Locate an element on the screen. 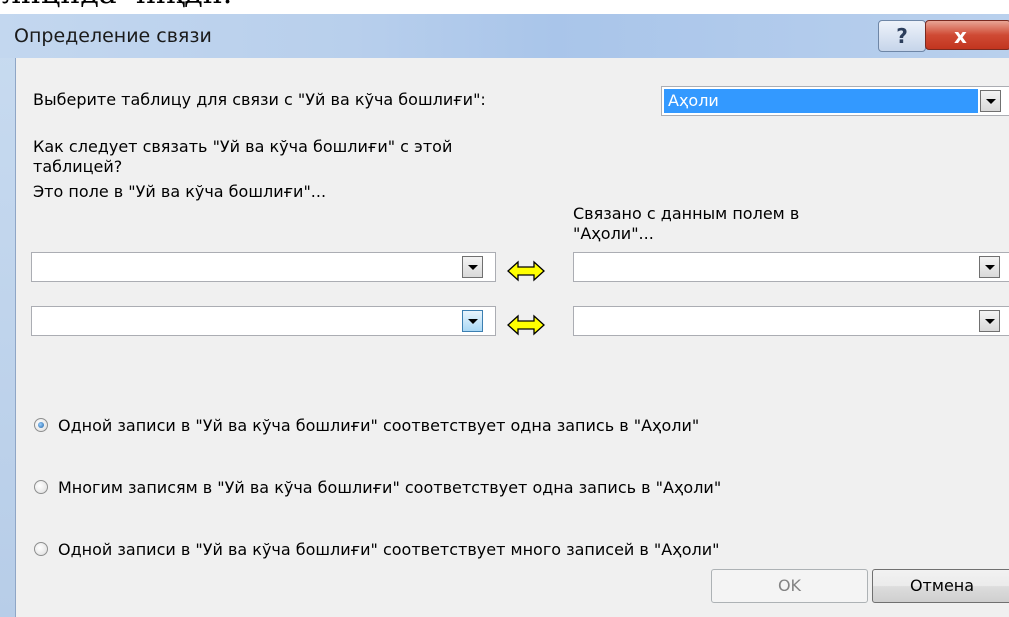  cancel-button: Отмена is located at coordinates (940, 586).